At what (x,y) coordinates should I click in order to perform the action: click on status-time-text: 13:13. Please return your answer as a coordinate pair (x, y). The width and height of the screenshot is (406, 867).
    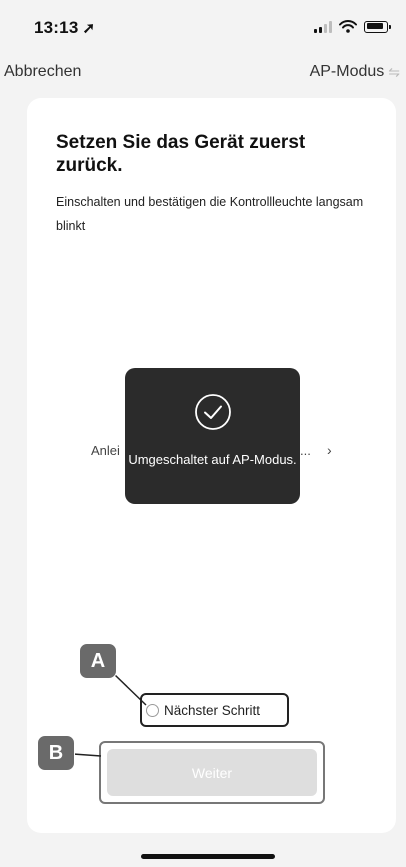
    Looking at the image, I should click on (56, 27).